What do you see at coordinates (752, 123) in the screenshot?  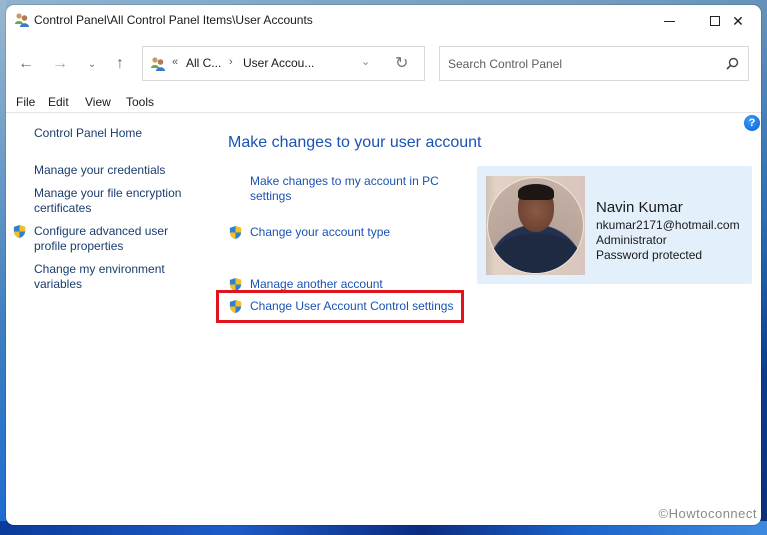 I see `help-icon: ?` at bounding box center [752, 123].